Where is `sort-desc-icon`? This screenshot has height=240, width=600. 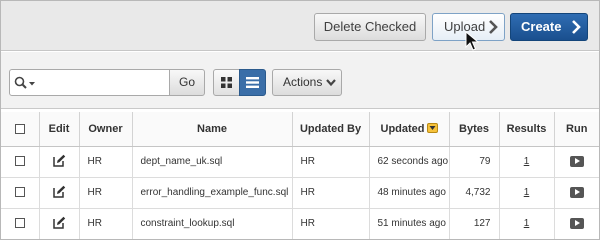 sort-desc-icon is located at coordinates (432, 127).